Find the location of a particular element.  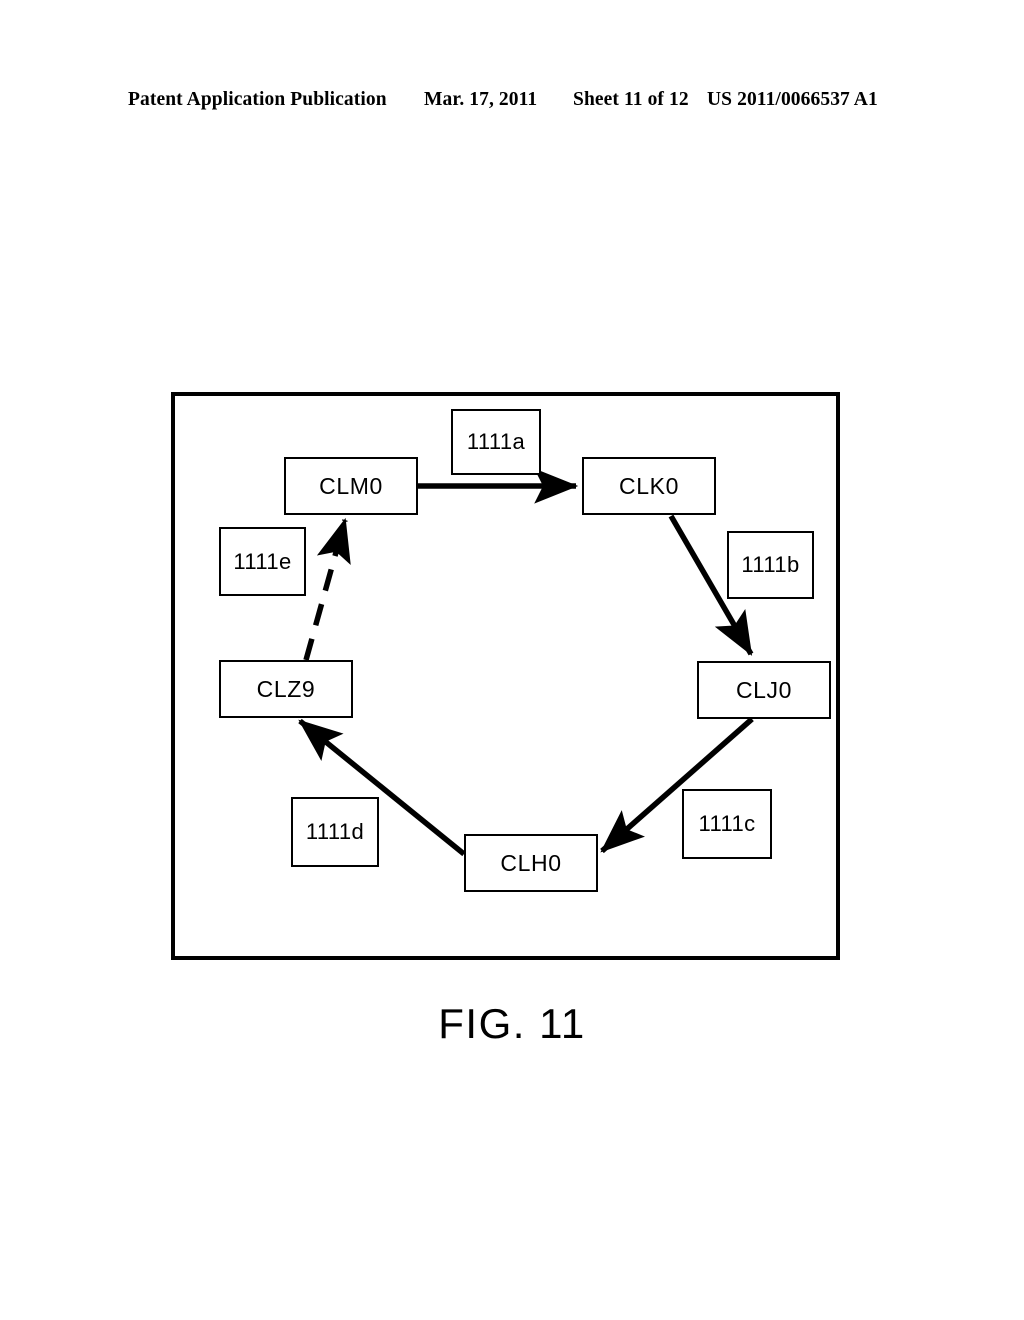

reference-label-text-1111d: 1111d is located at coordinates (335, 831).